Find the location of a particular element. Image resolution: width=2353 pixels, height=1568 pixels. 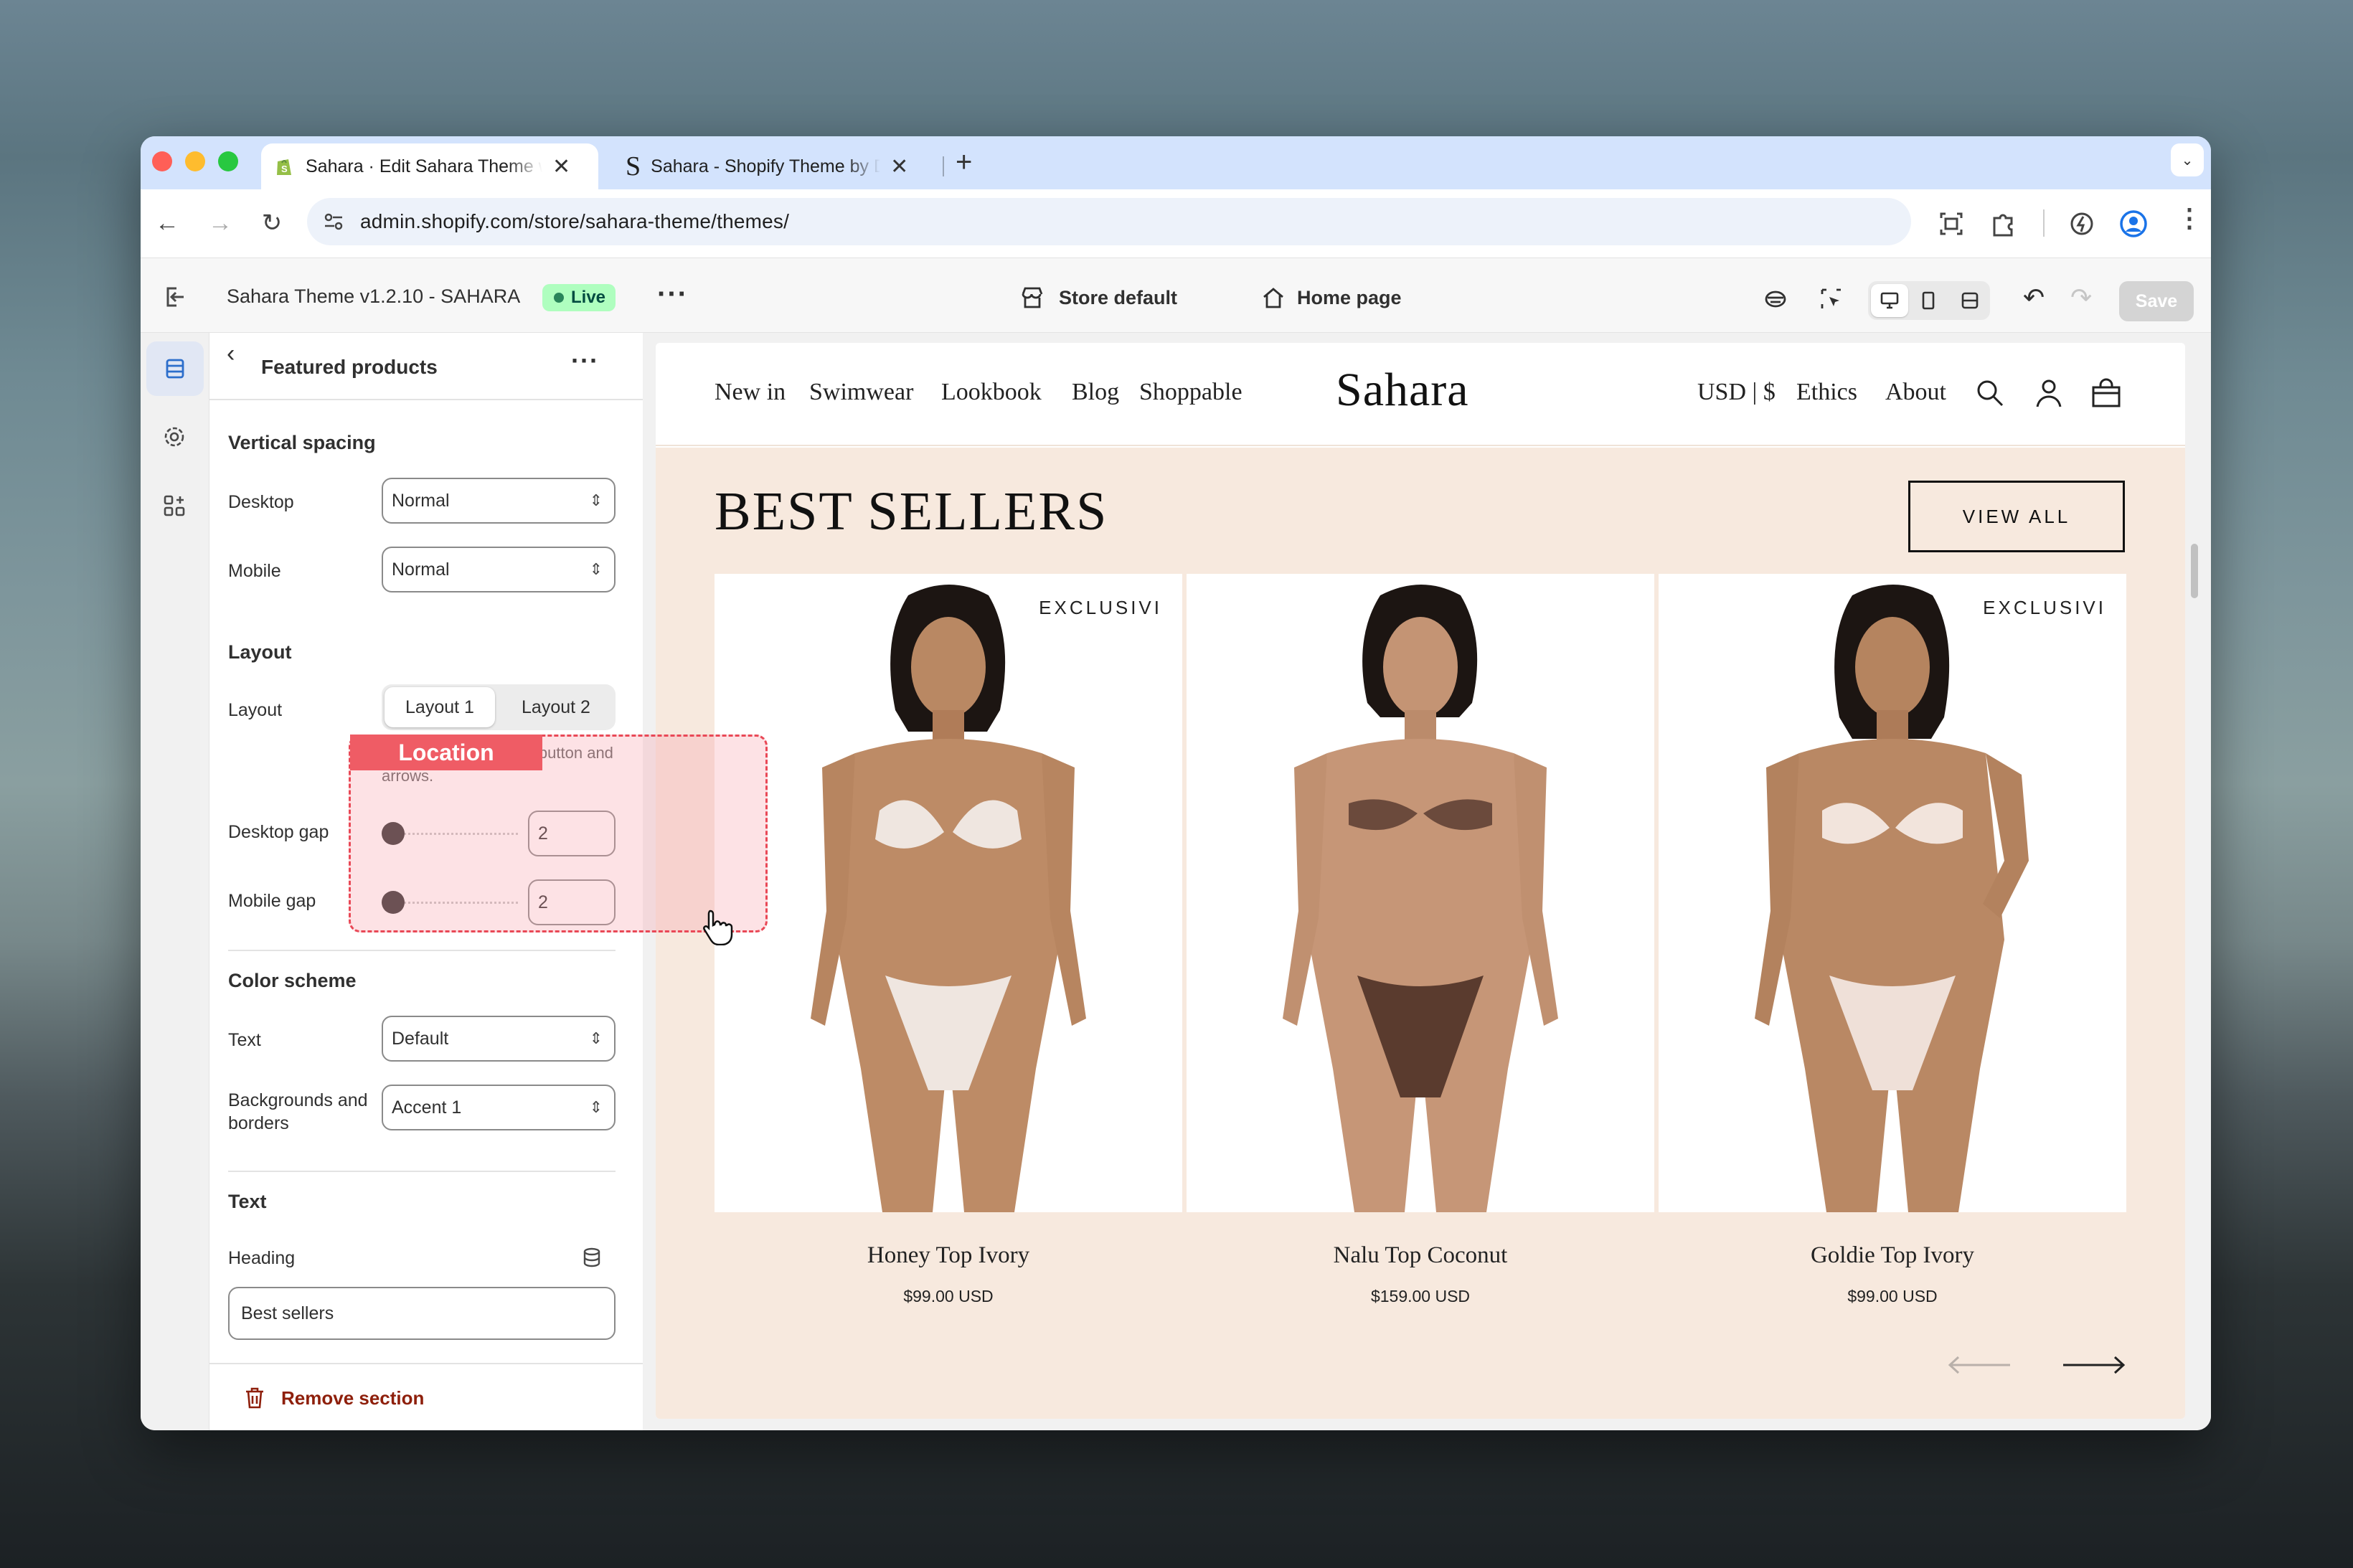

cart-bag-icon is located at coordinates (2106, 393).